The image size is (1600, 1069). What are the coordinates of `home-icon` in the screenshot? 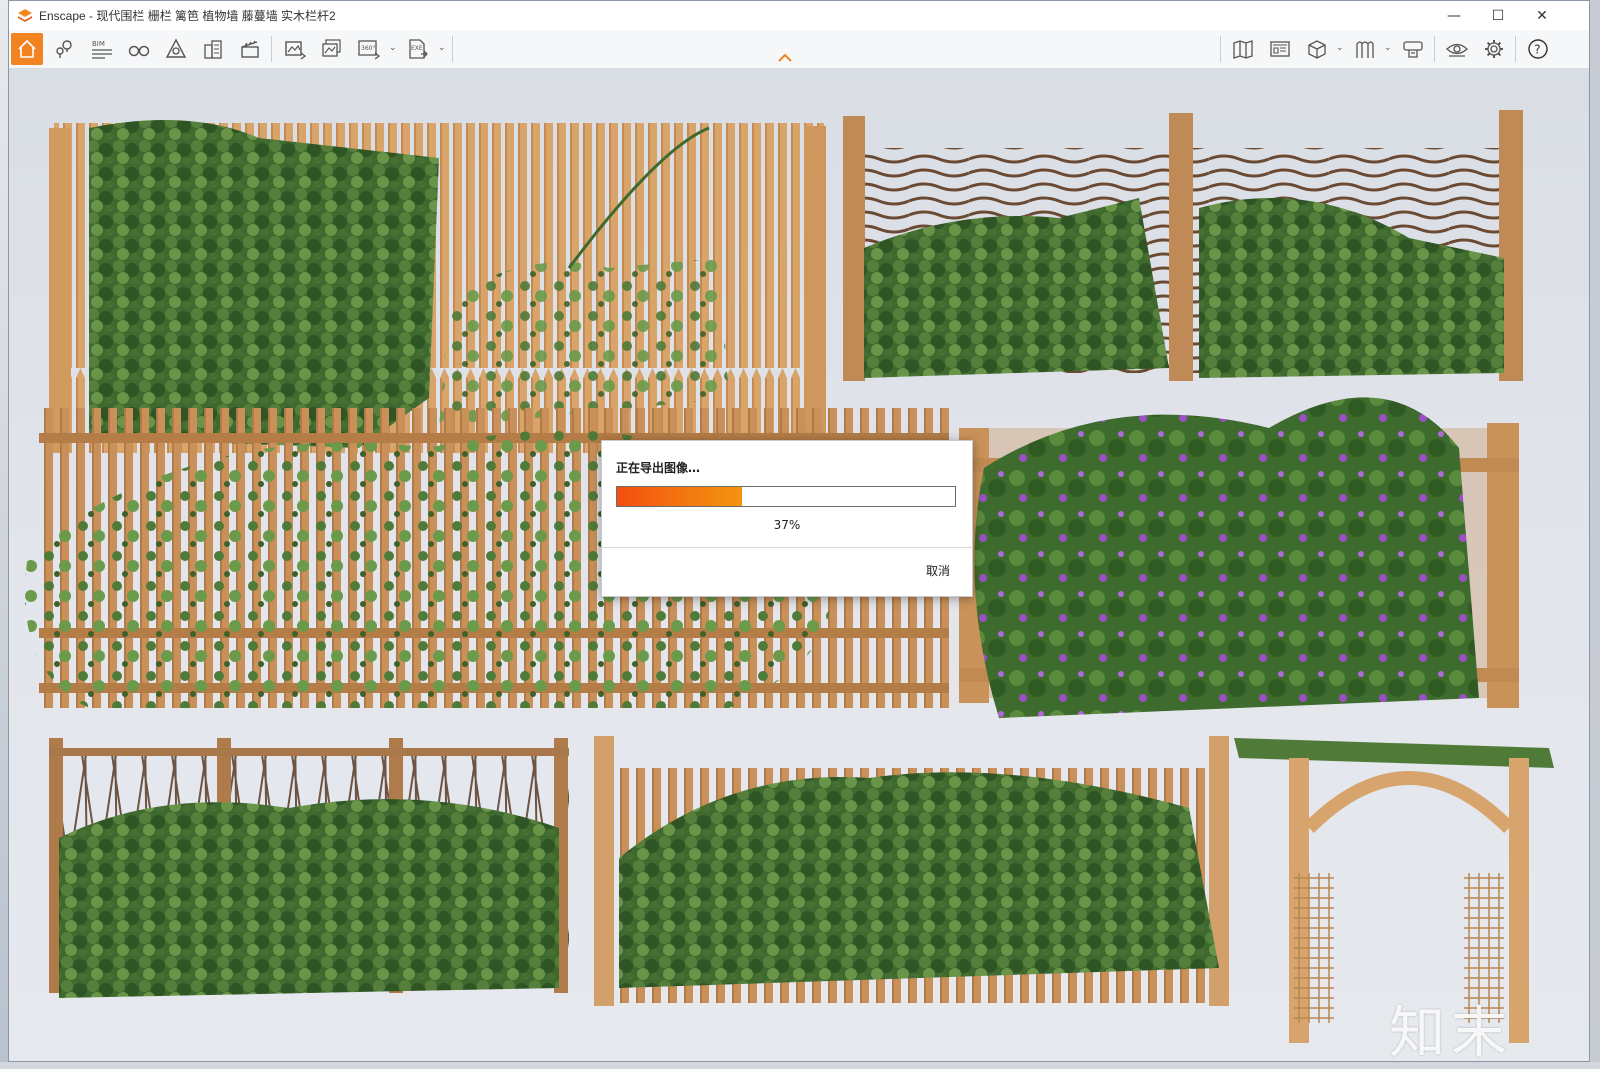 It's located at (27, 48).